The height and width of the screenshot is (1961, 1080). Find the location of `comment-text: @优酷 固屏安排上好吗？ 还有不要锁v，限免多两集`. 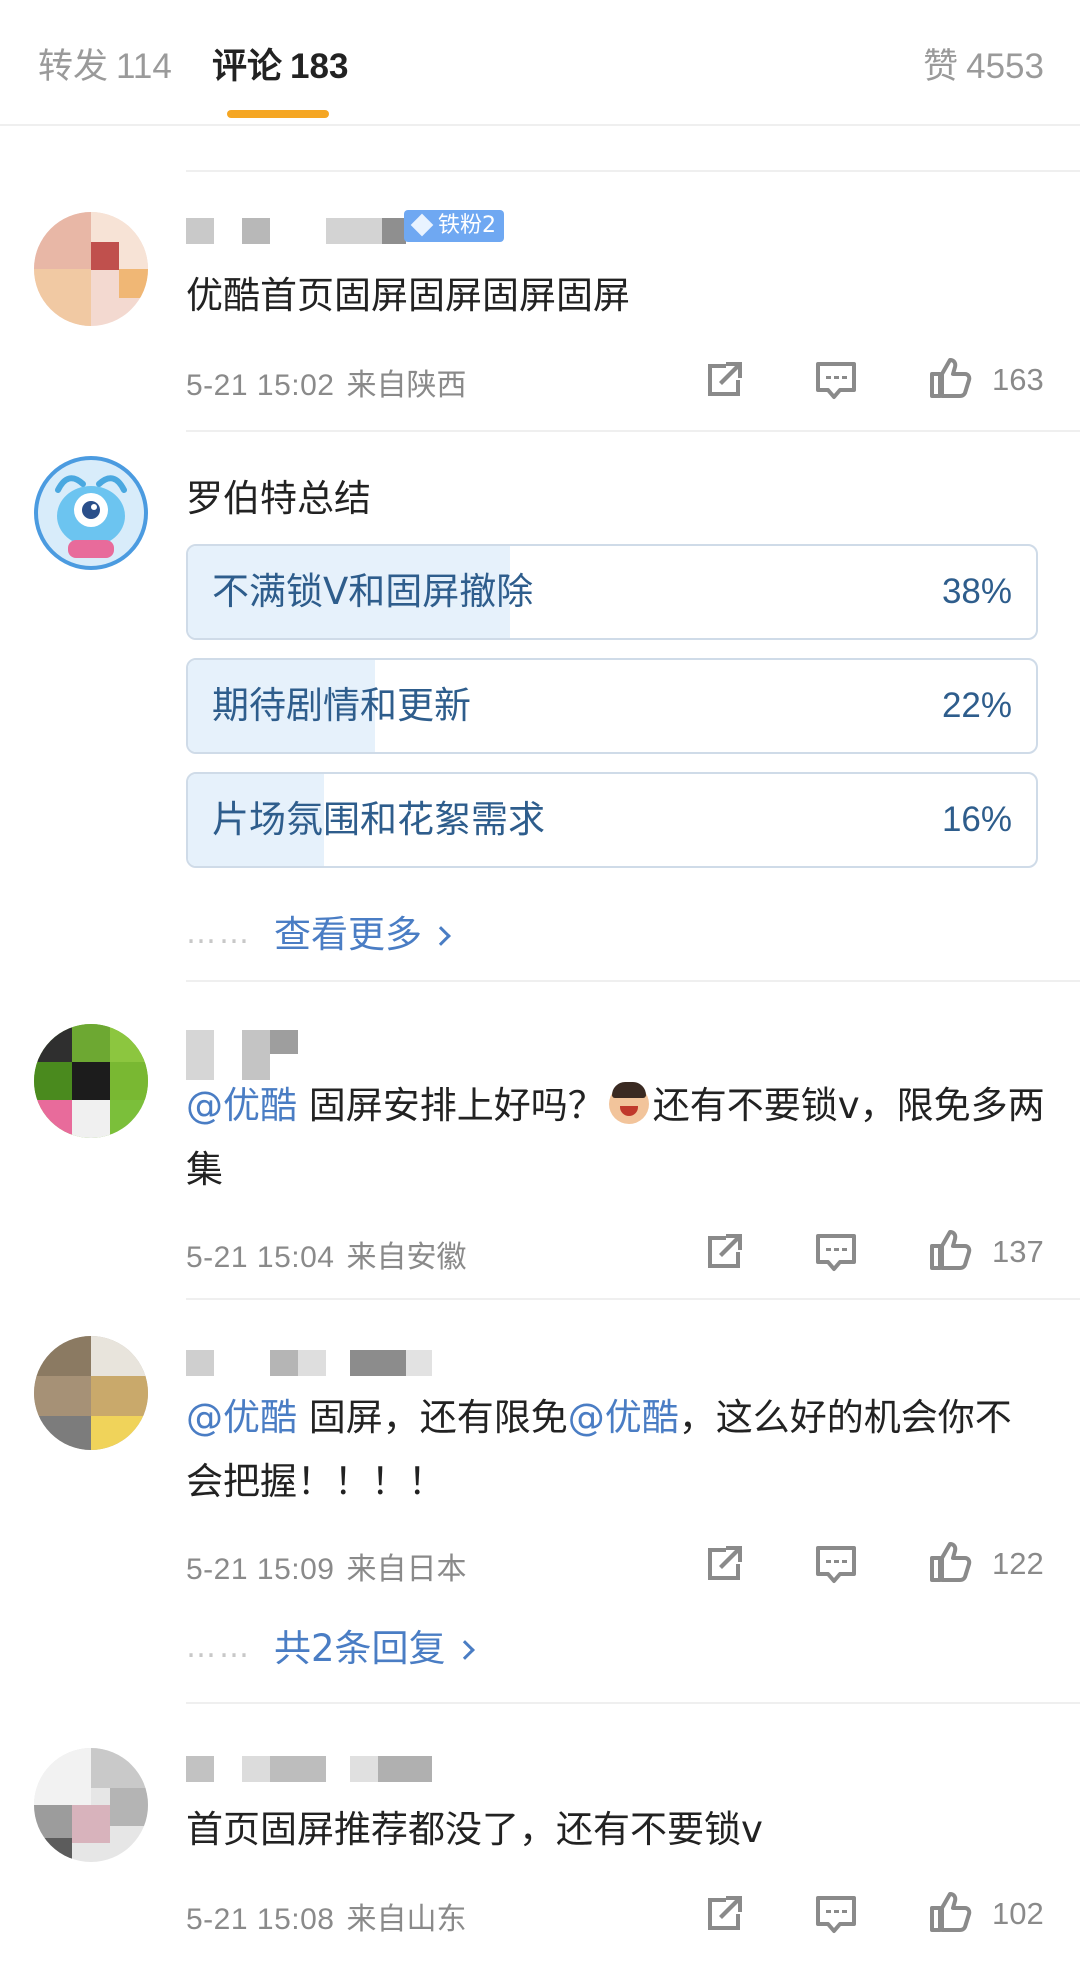

comment-text: @优酷 固屏安排上好吗？ 还有不要锁v，限免多两集 is located at coordinates (616, 1138).